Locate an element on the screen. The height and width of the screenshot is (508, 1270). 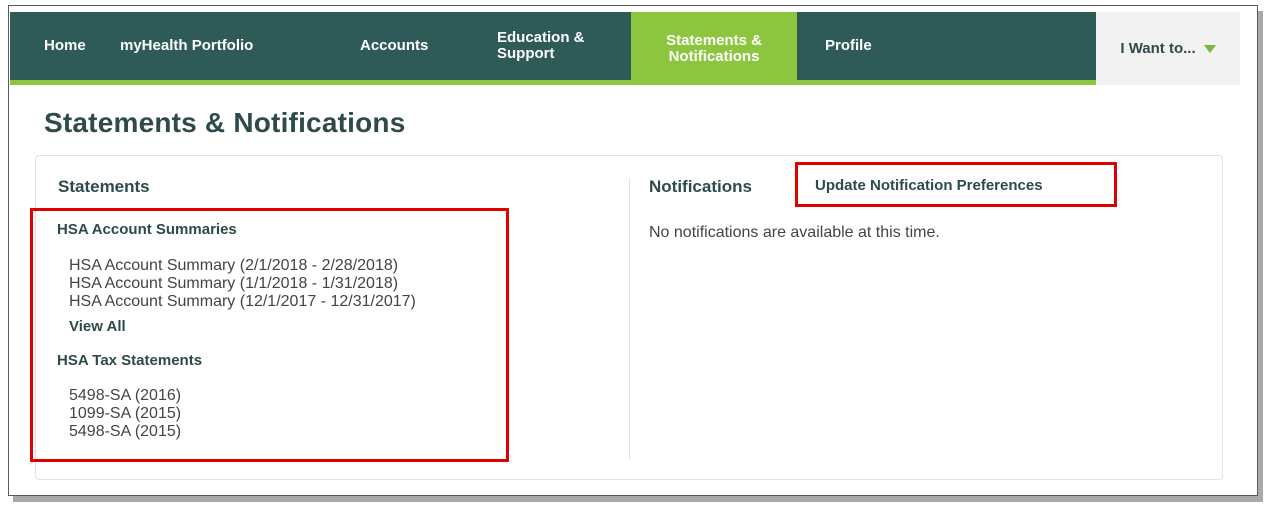
nav-profile-label: Profile is located at coordinates (848, 45).